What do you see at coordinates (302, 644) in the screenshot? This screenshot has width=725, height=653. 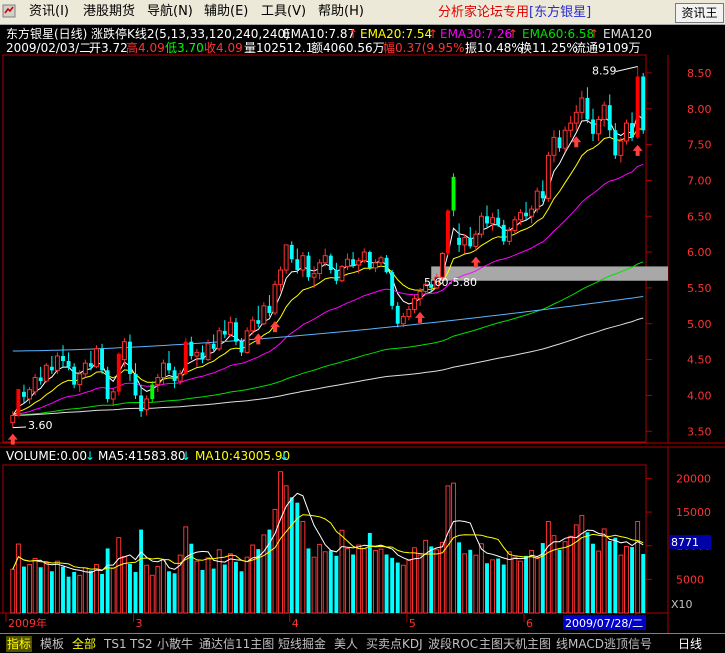 I see `tab-short-gold: 短线掘金` at bounding box center [302, 644].